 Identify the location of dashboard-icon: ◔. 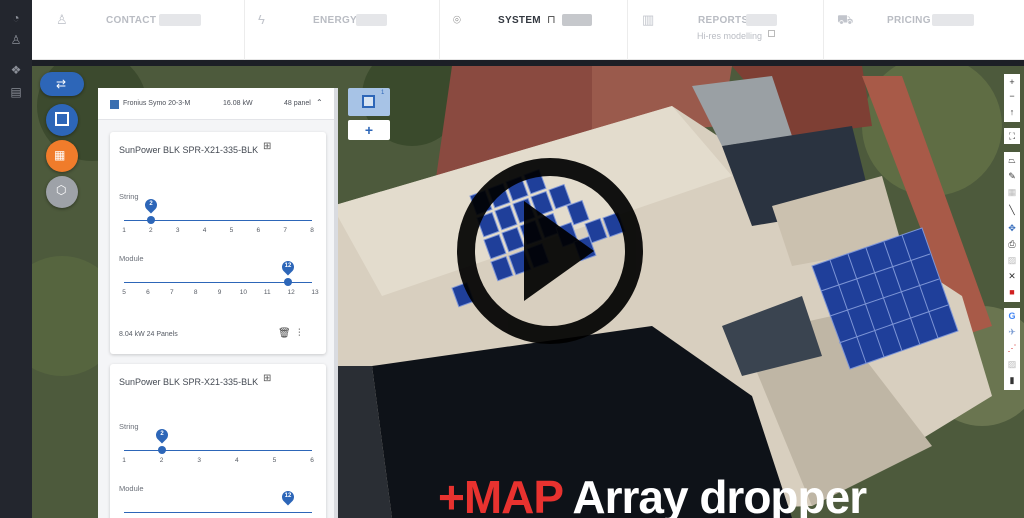
(16, 18).